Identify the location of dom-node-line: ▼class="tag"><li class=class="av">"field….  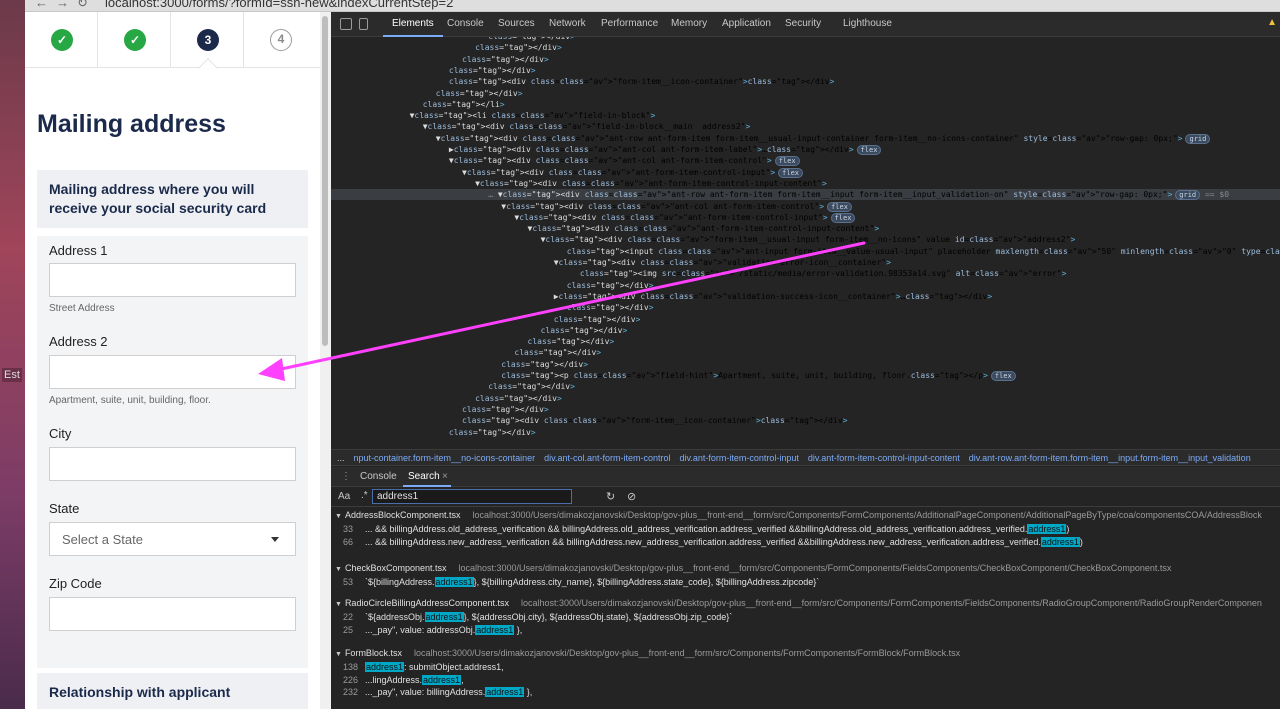
(805, 115).